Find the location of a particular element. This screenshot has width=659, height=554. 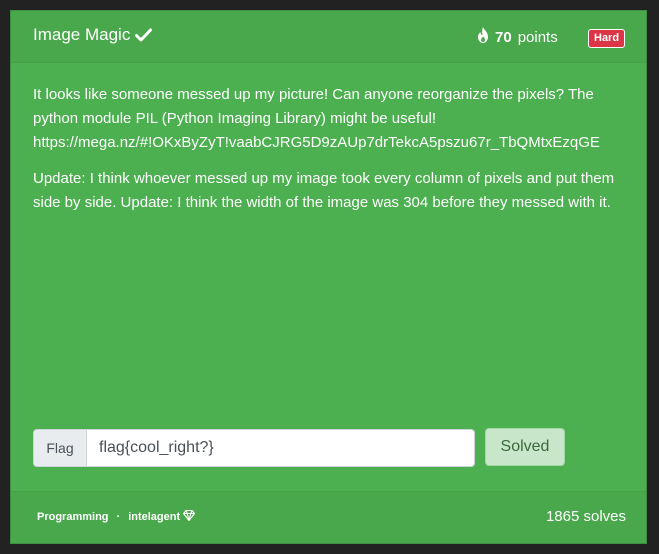

category-label: Programming is located at coordinates (73, 517).